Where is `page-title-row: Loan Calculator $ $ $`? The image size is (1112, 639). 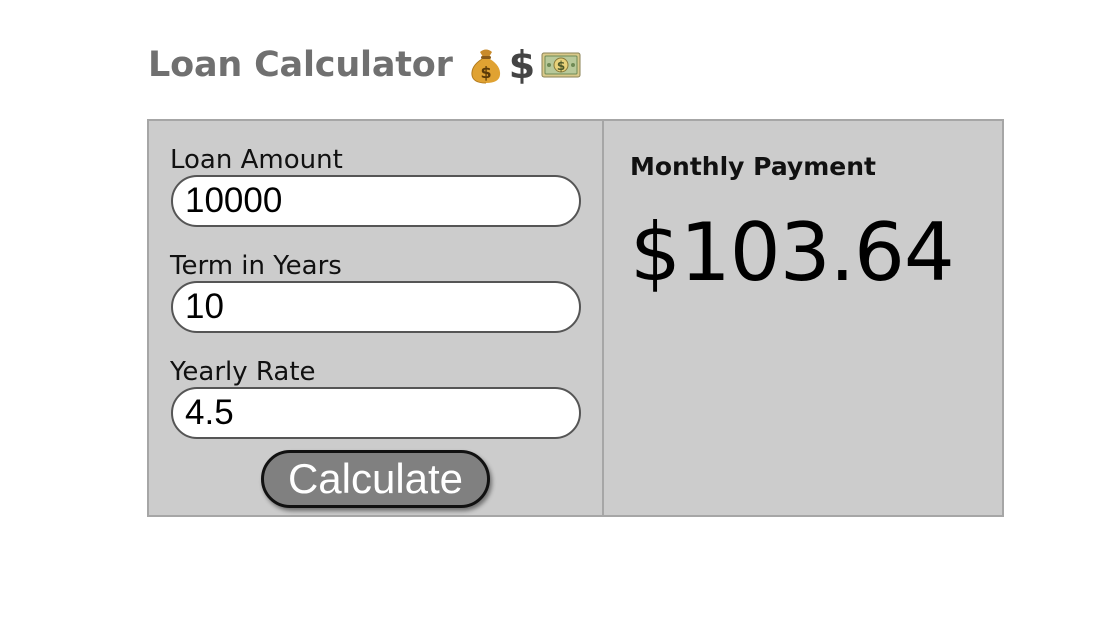 page-title-row: Loan Calculator $ $ $ is located at coordinates (364, 65).